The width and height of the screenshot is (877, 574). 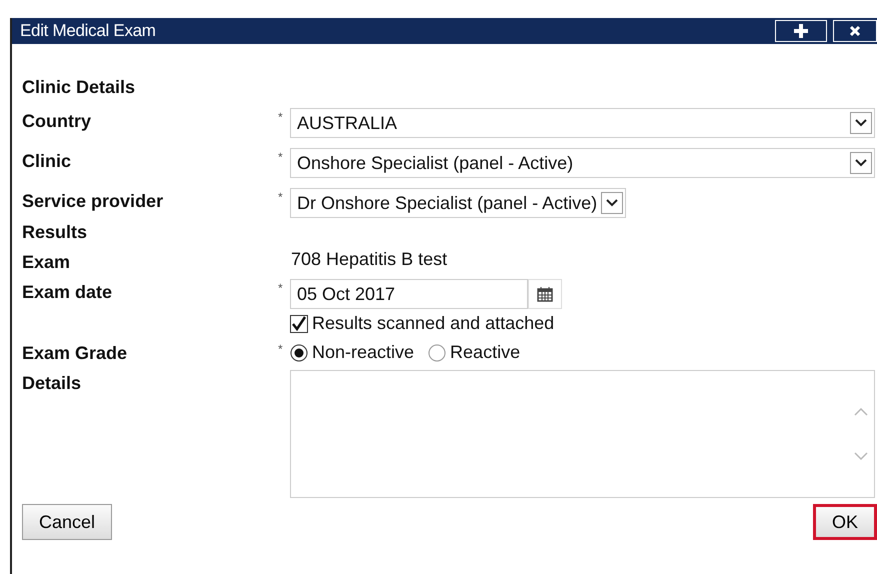 I want to click on radio-label: Reactive, so click(x=485, y=352).